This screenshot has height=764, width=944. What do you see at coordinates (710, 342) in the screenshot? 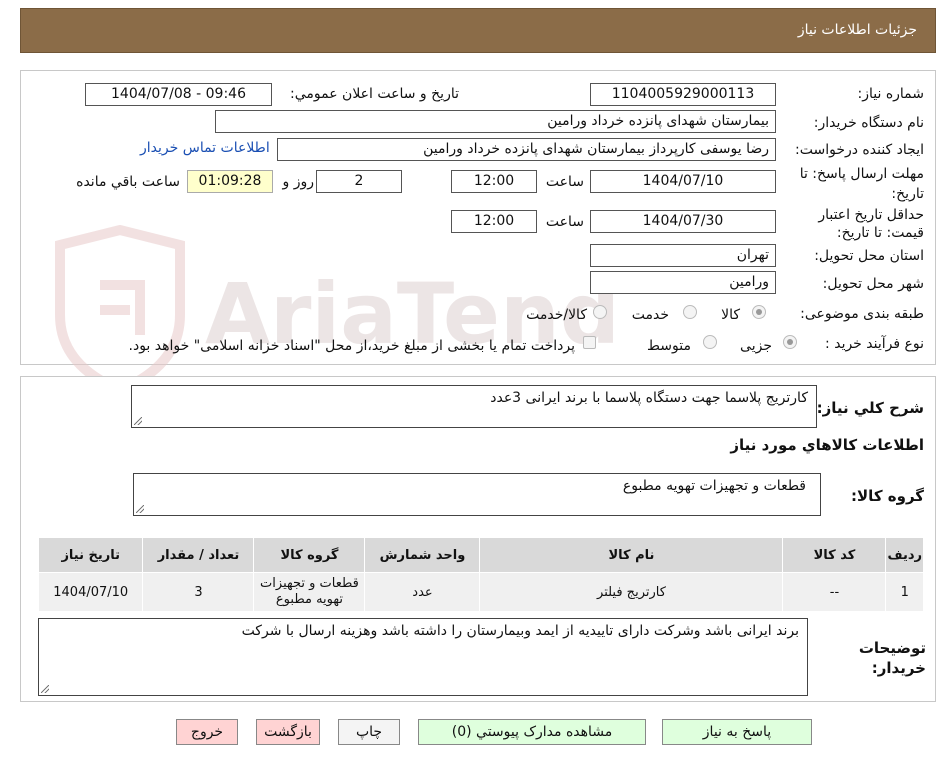
I see `process-radio-medium` at bounding box center [710, 342].